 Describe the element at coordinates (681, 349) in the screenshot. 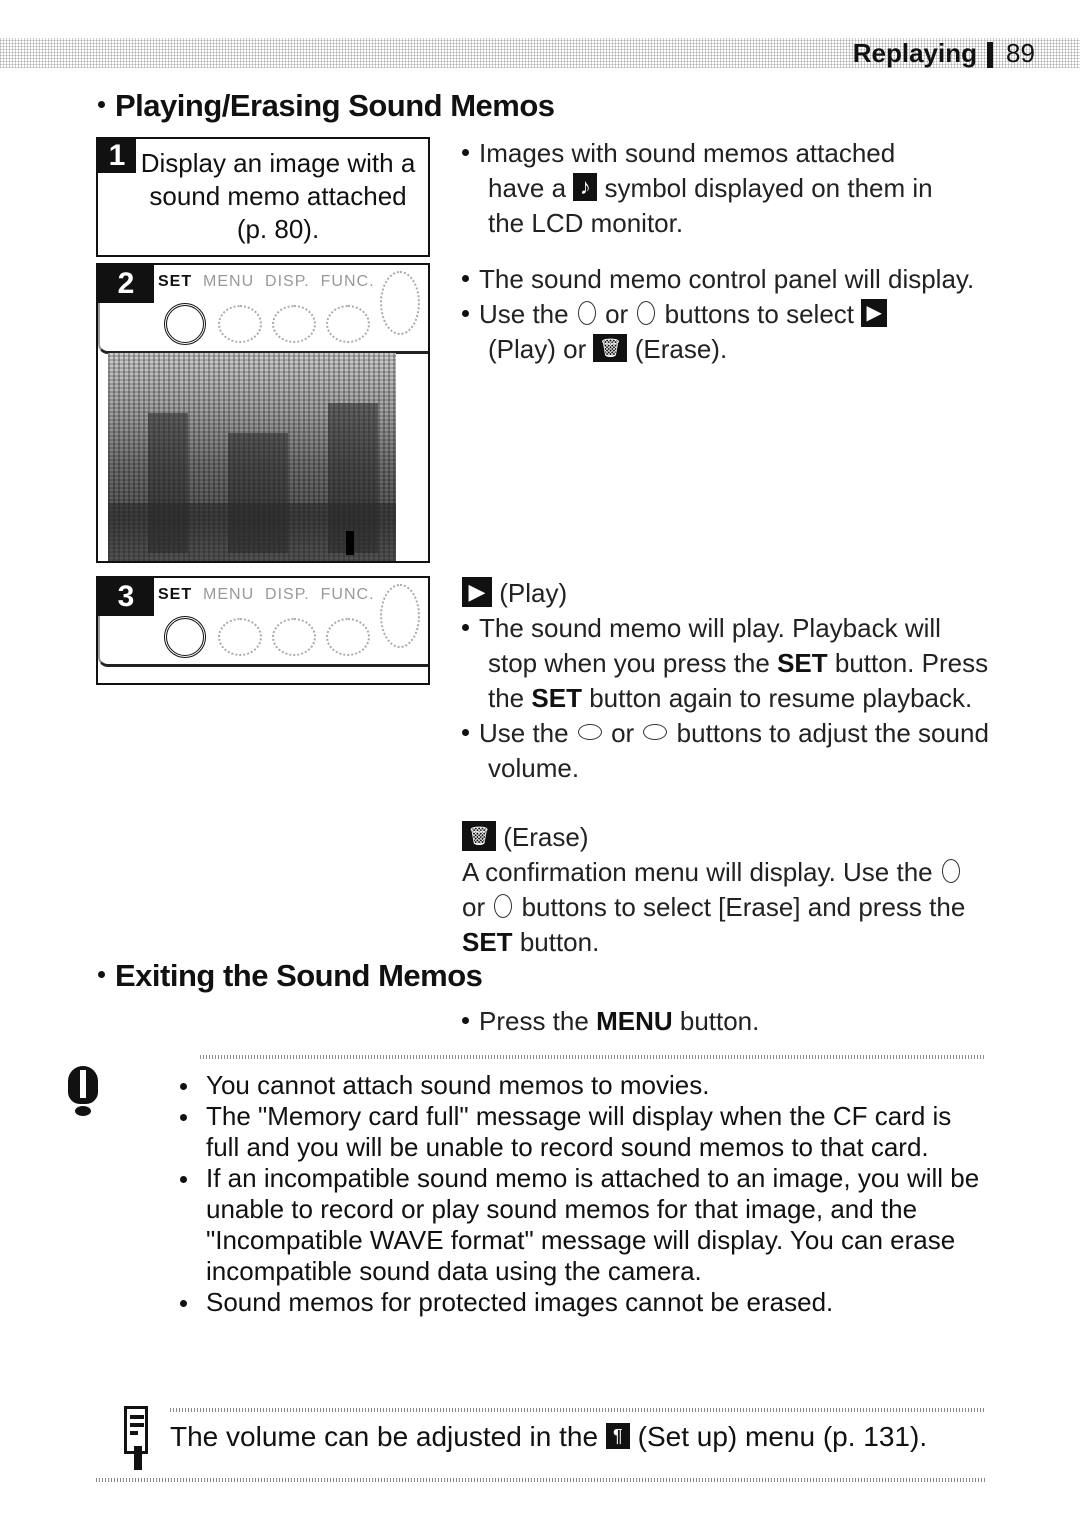

I see `note-text: (Erase).` at that location.